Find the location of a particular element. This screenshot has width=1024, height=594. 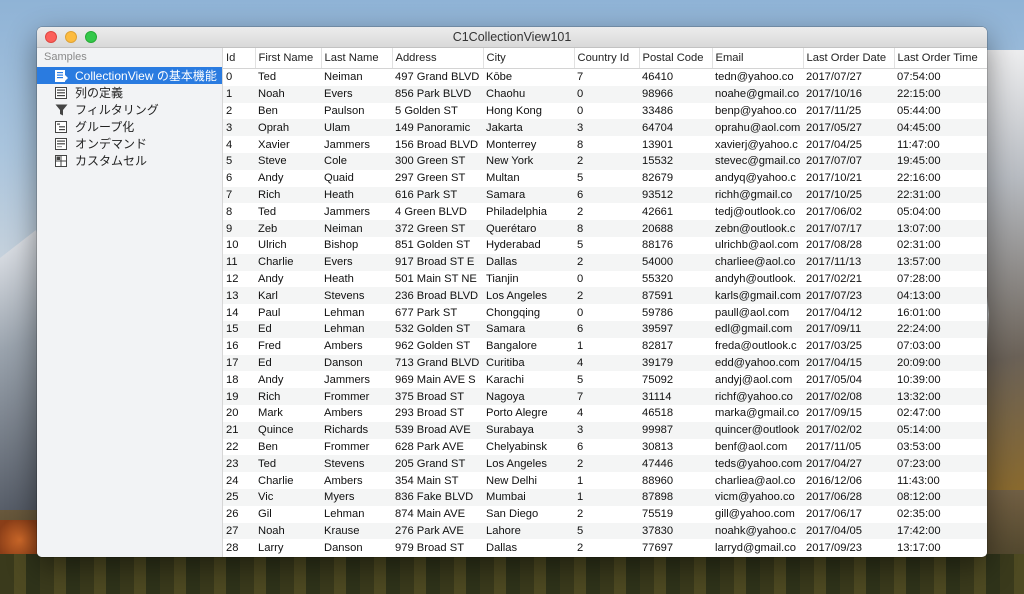

cell-country-id: 4 is located at coordinates (606, 363).